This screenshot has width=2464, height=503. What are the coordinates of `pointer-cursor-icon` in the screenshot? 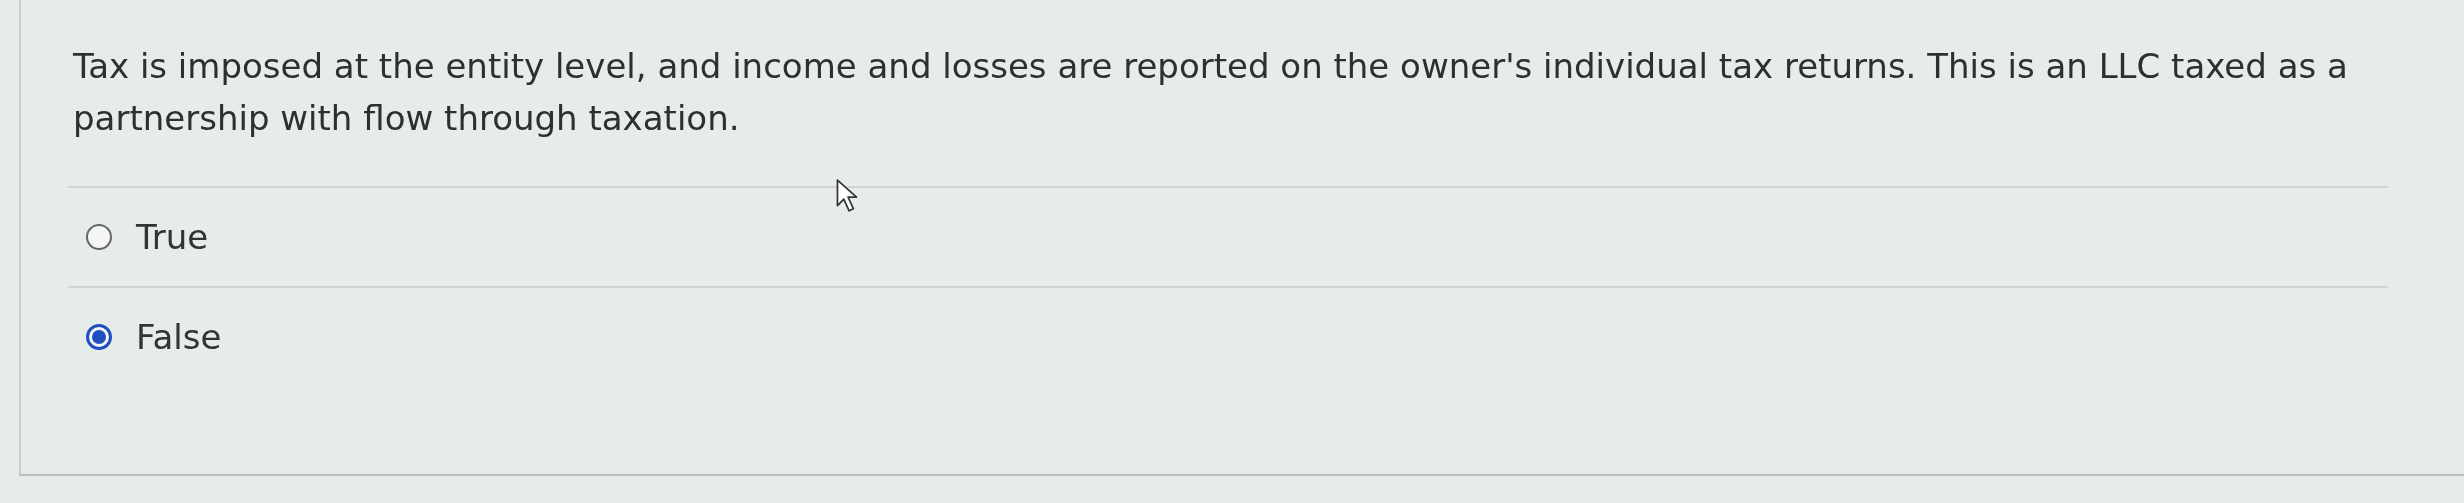 It's located at (847, 196).